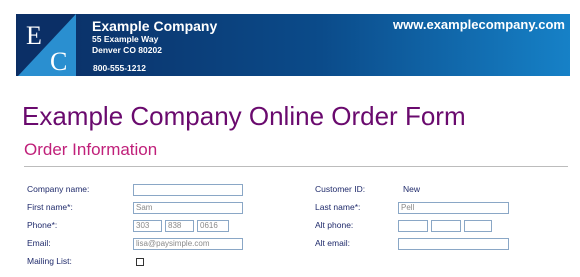  I want to click on phone-line-input: 0616, so click(213, 226).